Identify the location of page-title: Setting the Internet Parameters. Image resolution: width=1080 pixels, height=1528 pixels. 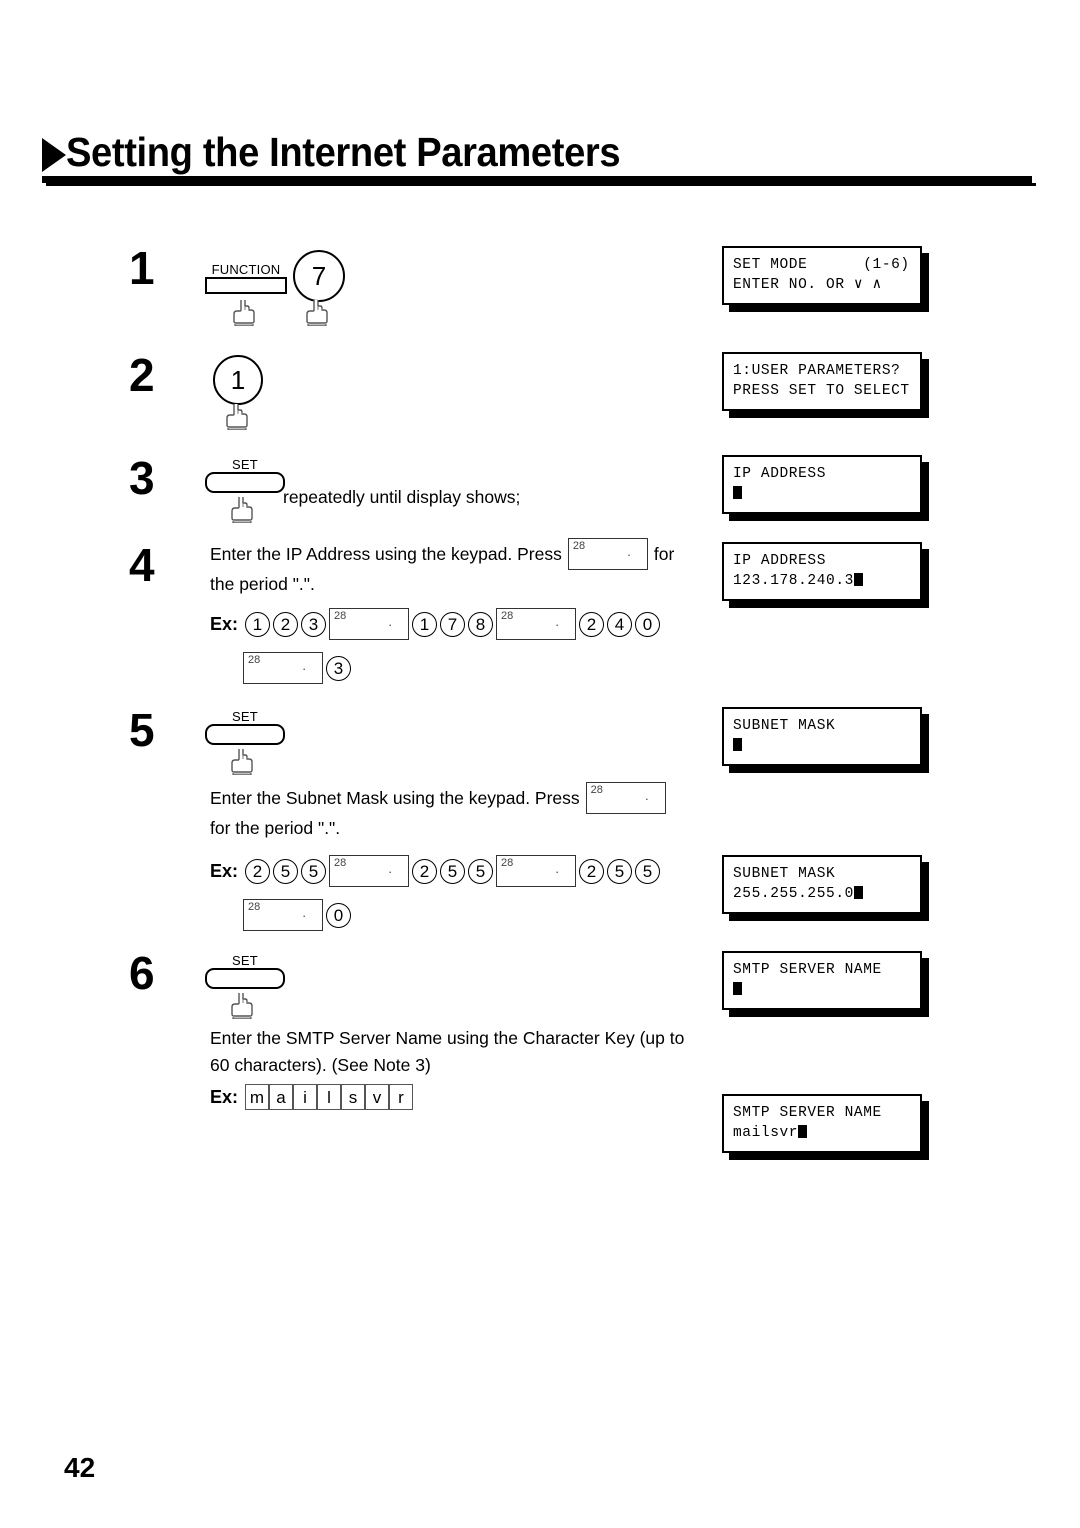
(343, 152).